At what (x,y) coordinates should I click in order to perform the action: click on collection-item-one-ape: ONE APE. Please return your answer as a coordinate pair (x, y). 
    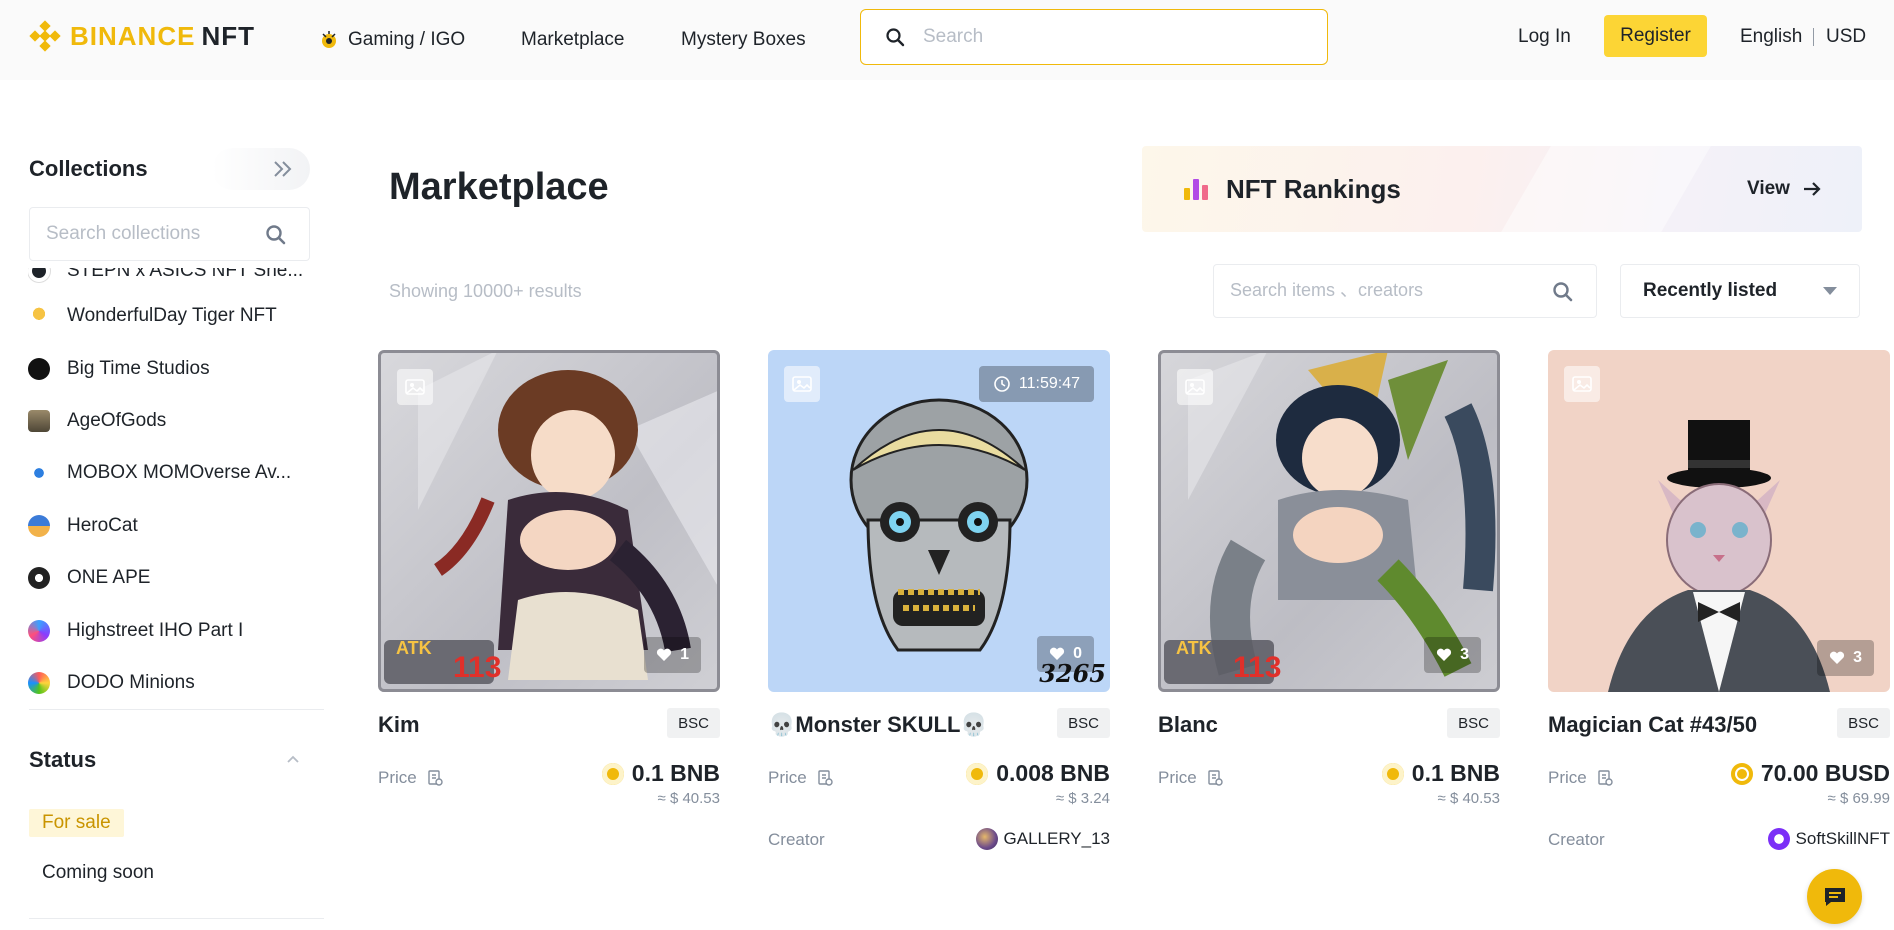
    Looking at the image, I should click on (178, 578).